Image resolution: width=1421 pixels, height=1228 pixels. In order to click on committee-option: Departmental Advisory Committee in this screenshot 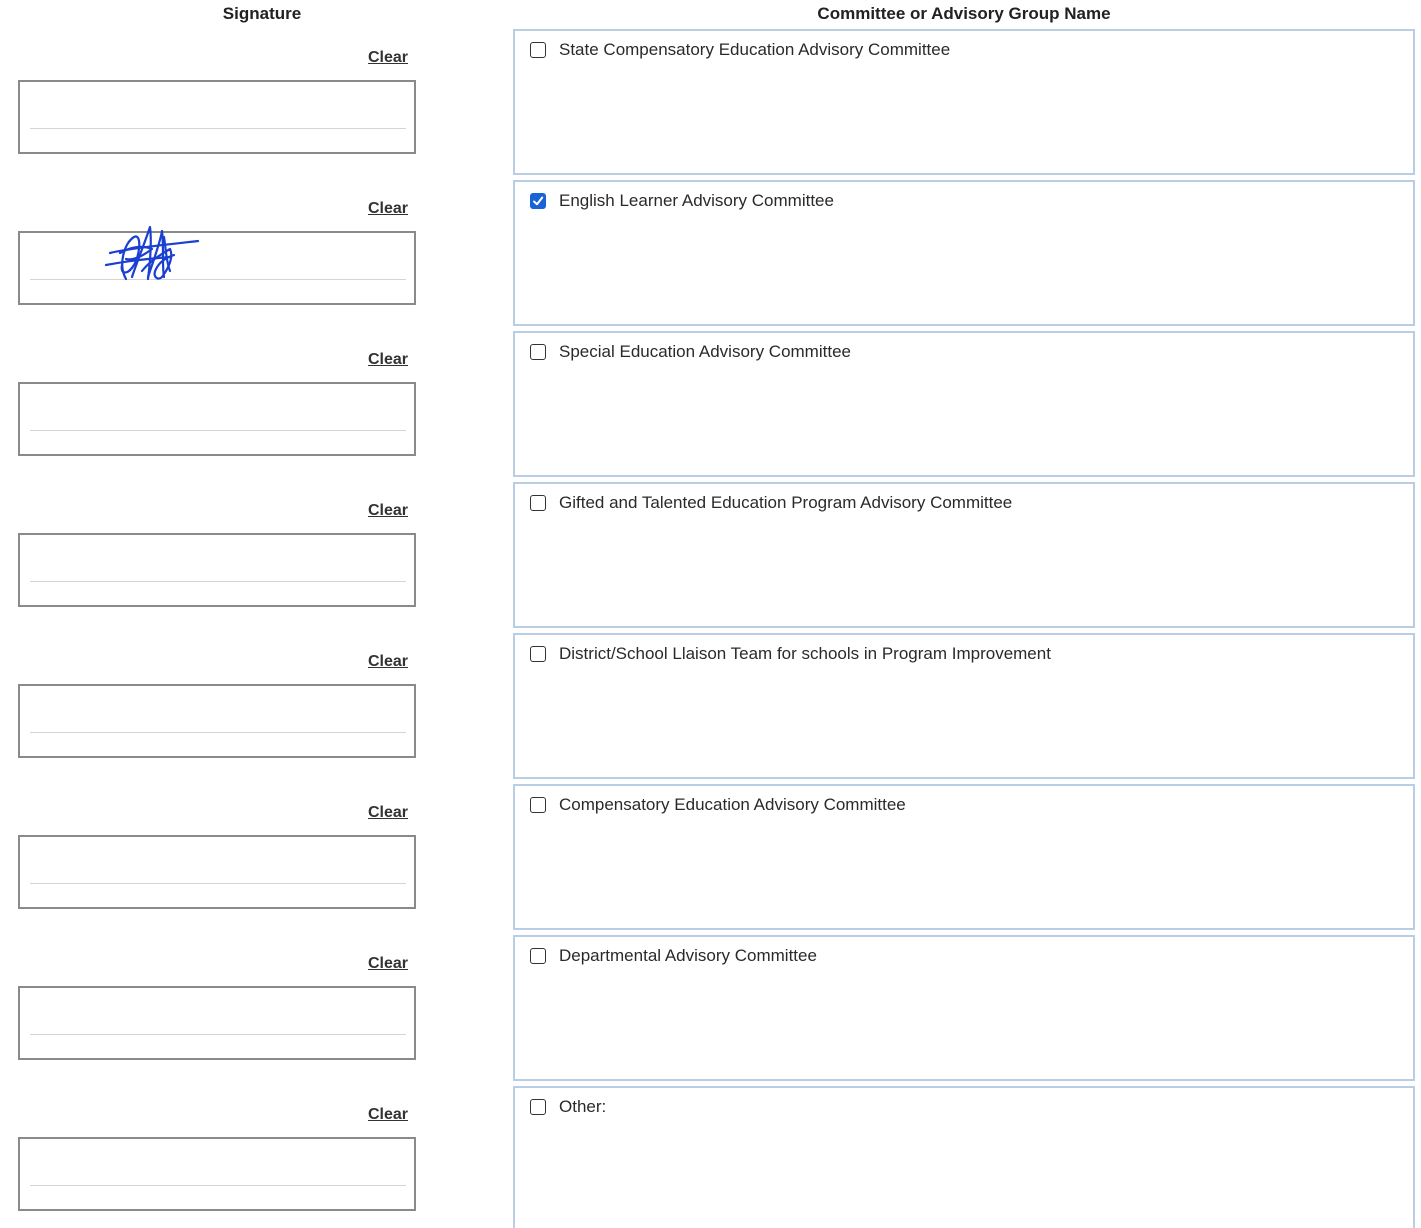, I will do `click(964, 1008)`.